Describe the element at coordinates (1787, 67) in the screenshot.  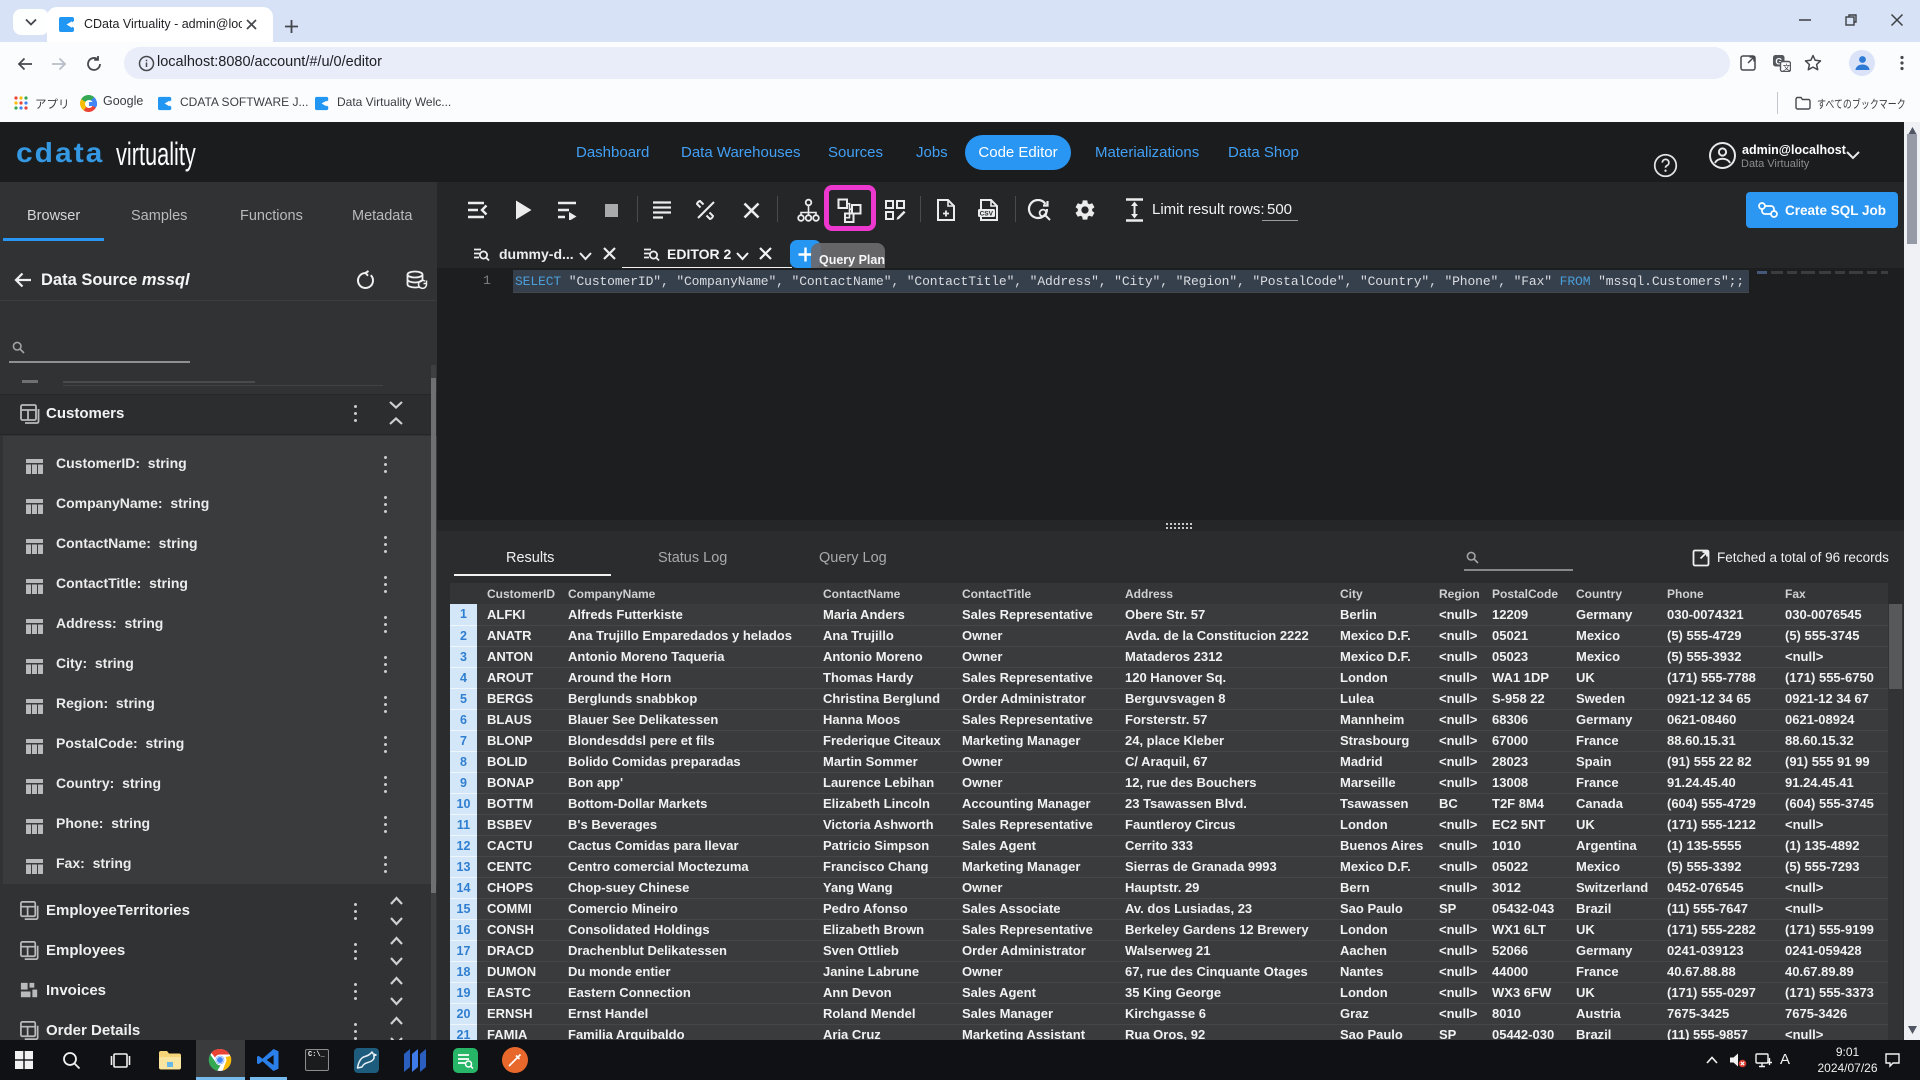
I see `svg-text: 文` at that location.